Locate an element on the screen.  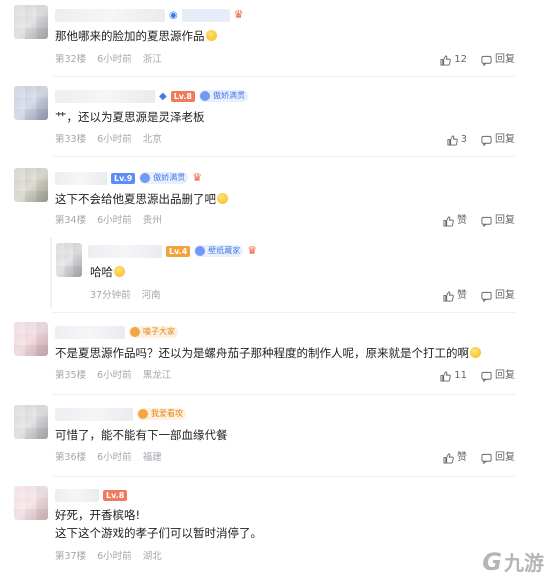
watermark-text: 九游 is located at coordinates (524, 563).